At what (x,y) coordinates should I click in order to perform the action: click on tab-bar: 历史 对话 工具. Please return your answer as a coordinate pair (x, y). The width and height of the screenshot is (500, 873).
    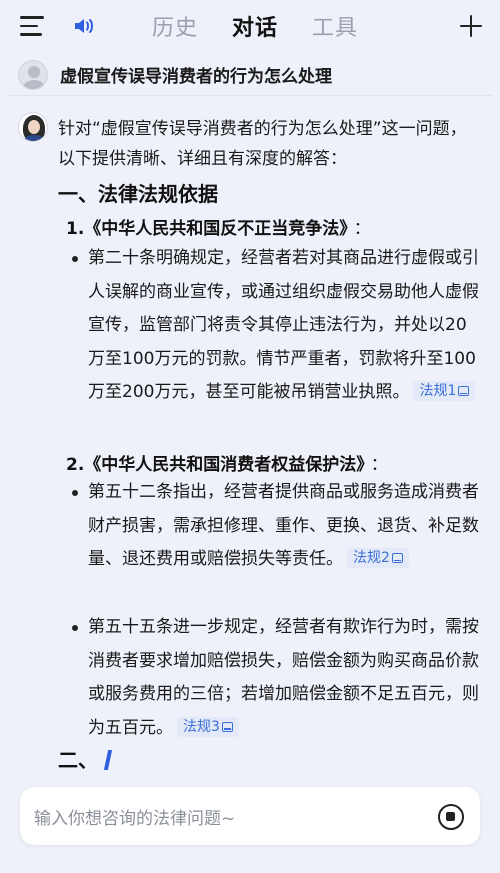
    Looking at the image, I should click on (255, 26).